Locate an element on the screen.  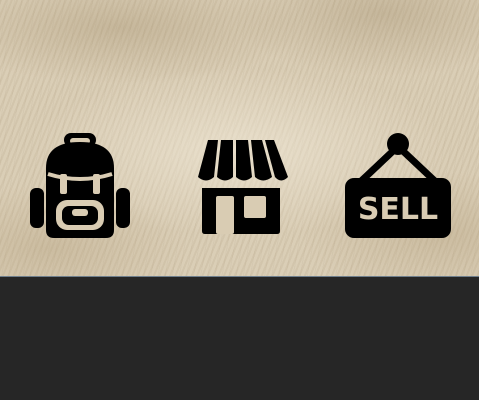
sell-sign-icon: SELL is located at coordinates (398, 186).